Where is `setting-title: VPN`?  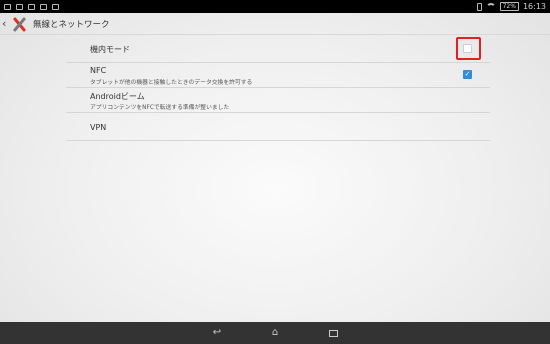 setting-title: VPN is located at coordinates (98, 127).